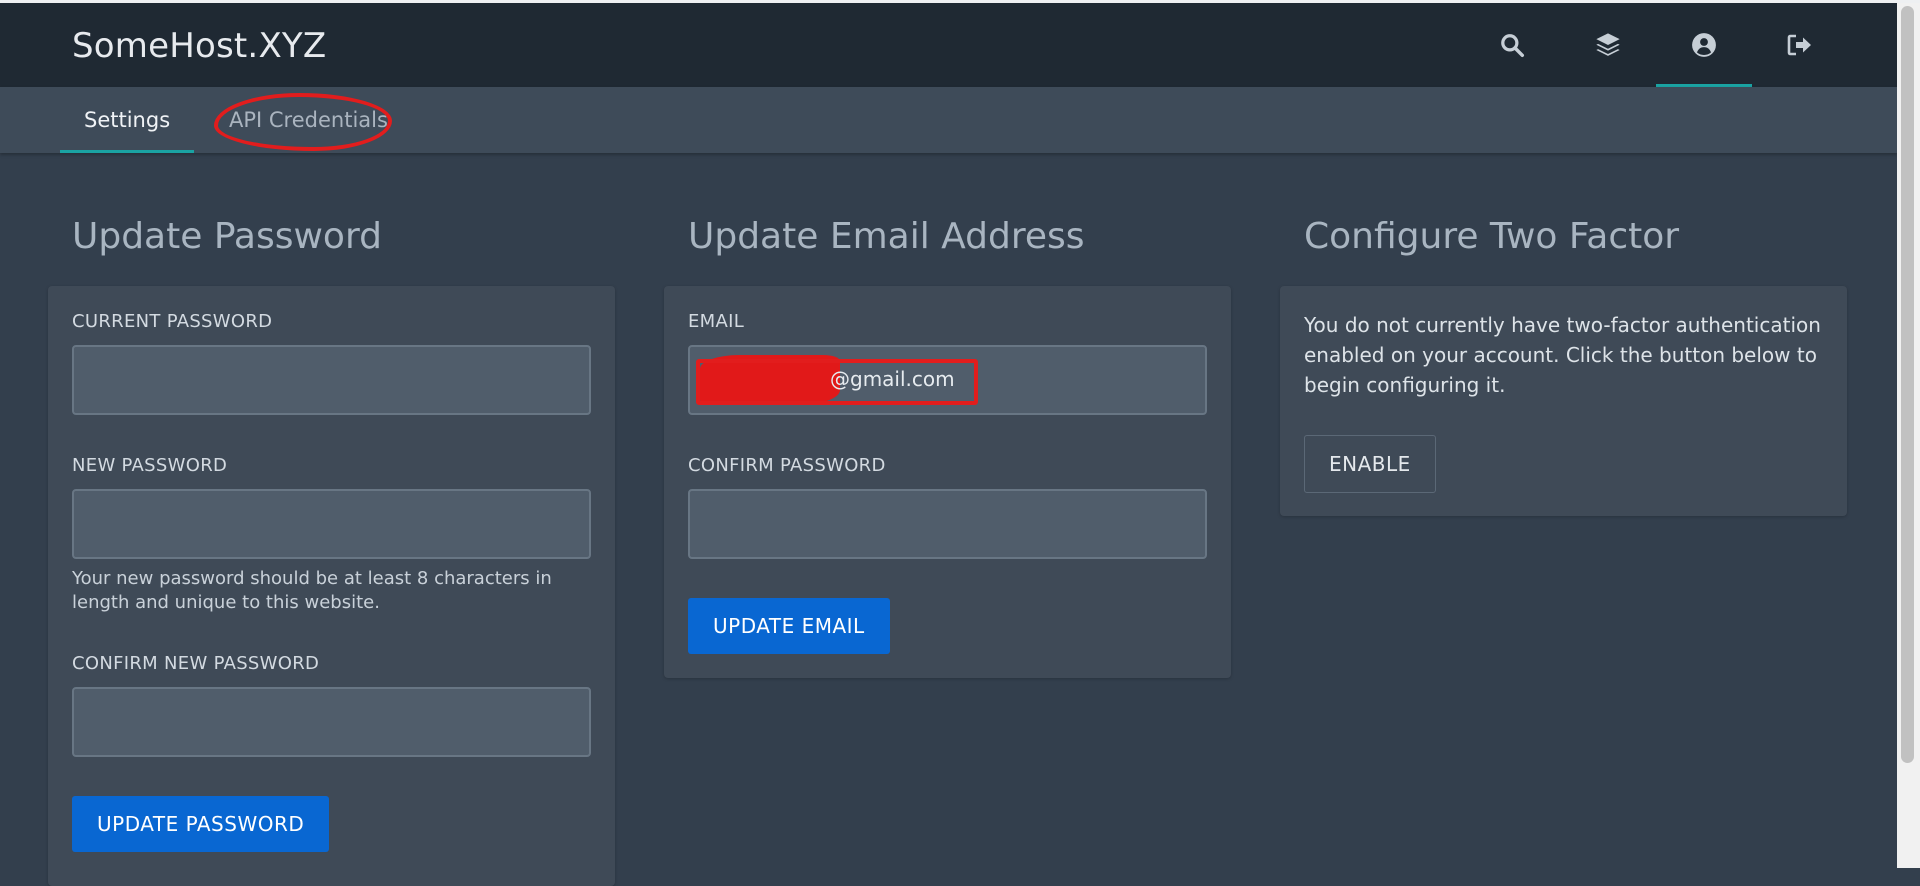 This screenshot has height=886, width=1920. What do you see at coordinates (331, 380) in the screenshot?
I see `current-password-input` at bounding box center [331, 380].